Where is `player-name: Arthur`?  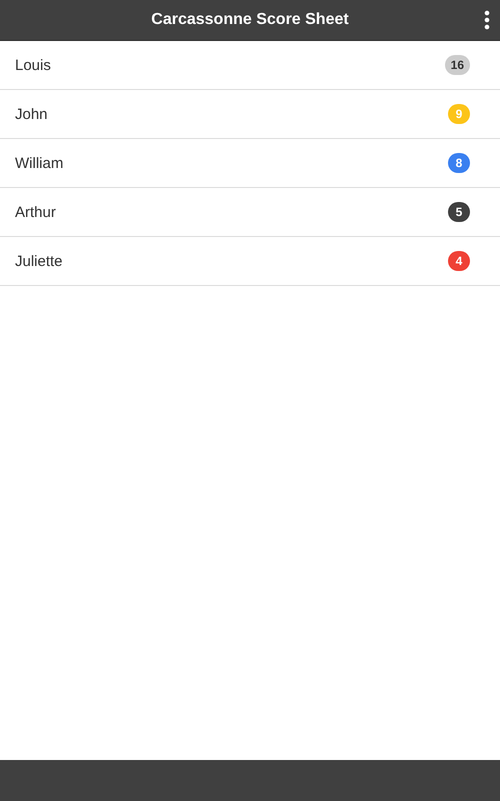
player-name: Arthur is located at coordinates (35, 212).